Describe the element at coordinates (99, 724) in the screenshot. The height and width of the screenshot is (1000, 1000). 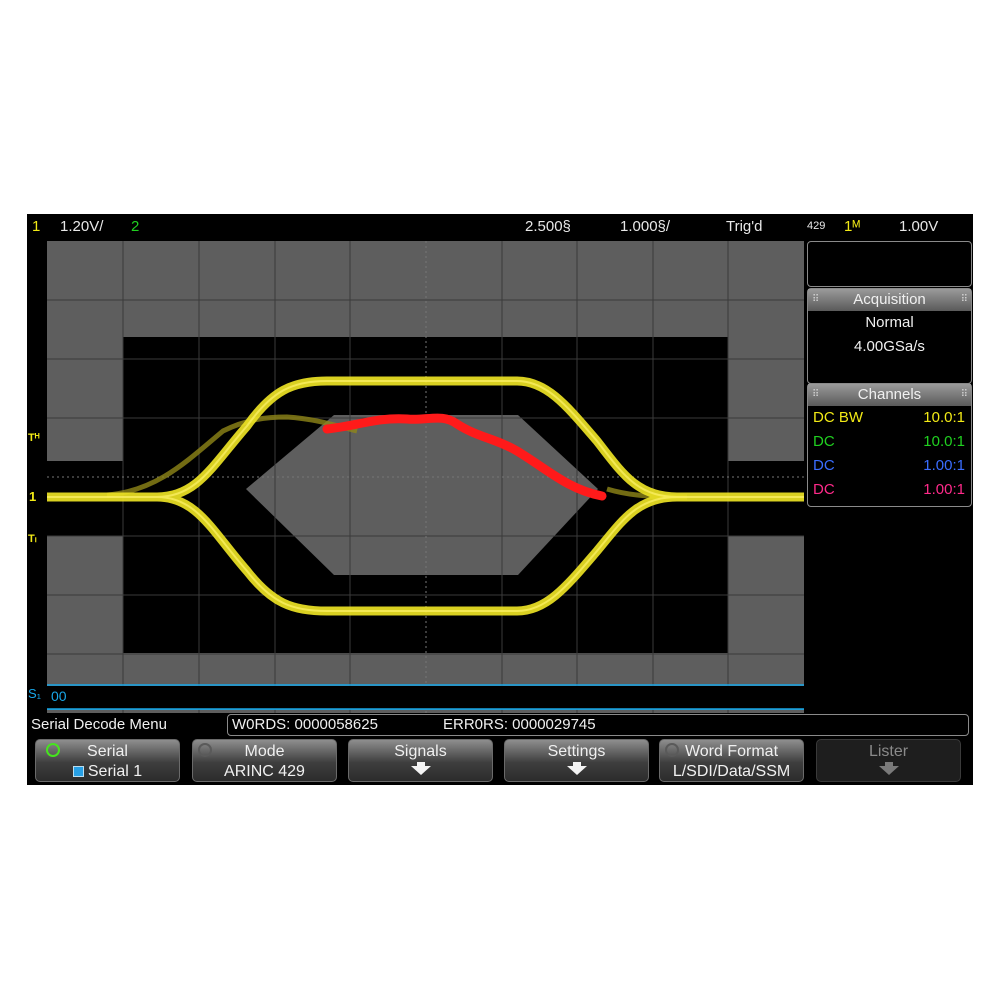
I see `menu-title: Serial Decode Menu` at that location.